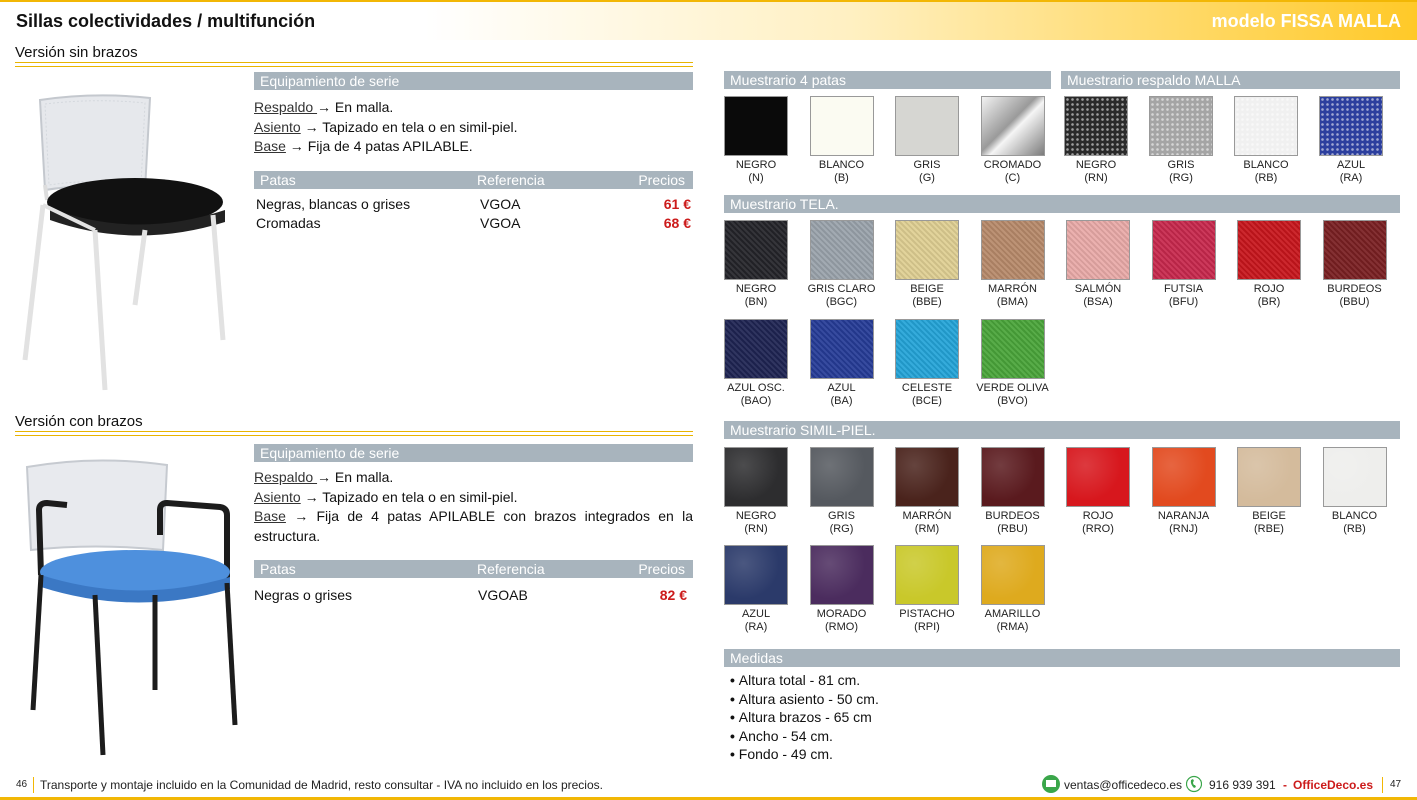 The width and height of the screenshot is (1417, 800). What do you see at coordinates (1396, 784) in the screenshot?
I see `page-number-right: 47` at bounding box center [1396, 784].